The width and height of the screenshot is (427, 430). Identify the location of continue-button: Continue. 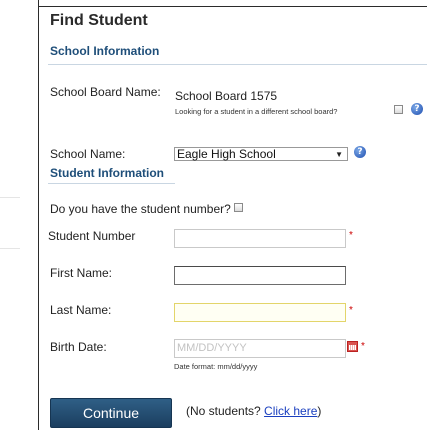
(111, 413).